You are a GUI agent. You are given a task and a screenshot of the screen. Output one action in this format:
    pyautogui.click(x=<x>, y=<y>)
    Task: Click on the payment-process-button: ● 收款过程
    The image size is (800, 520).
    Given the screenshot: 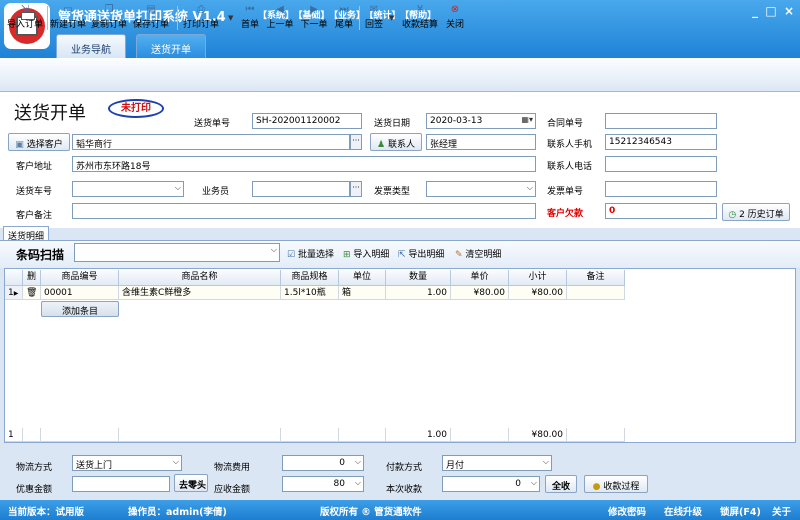 What is the action you would take?
    pyautogui.click(x=616, y=484)
    